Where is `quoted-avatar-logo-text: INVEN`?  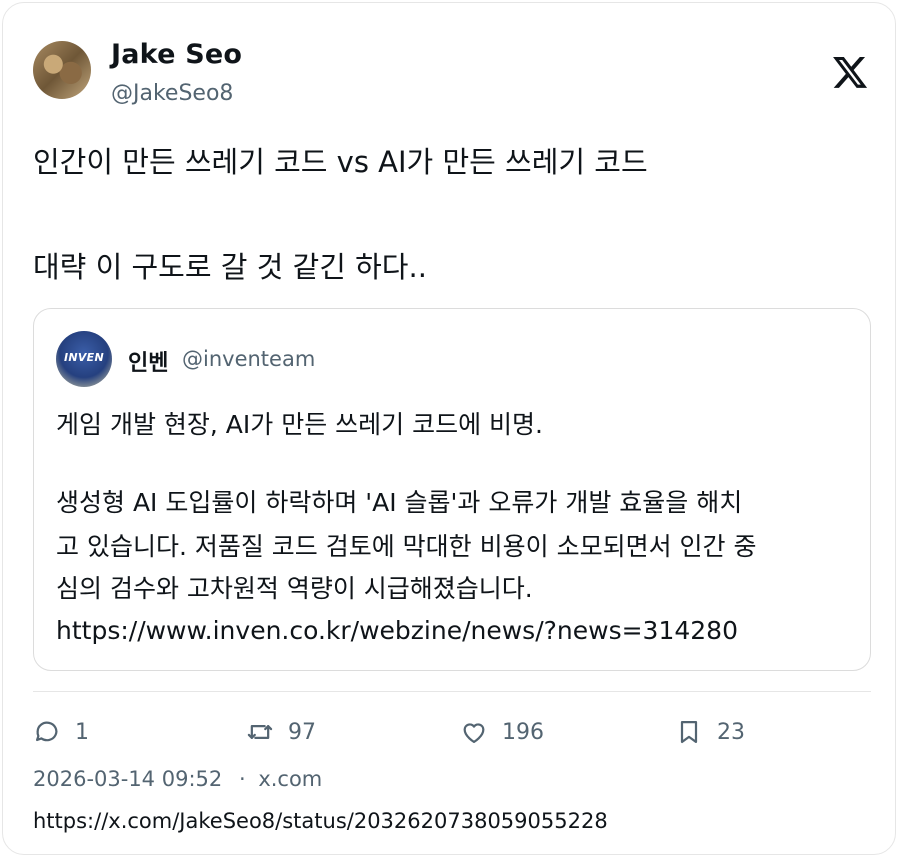
quoted-avatar-logo-text: INVEN is located at coordinates (84, 357).